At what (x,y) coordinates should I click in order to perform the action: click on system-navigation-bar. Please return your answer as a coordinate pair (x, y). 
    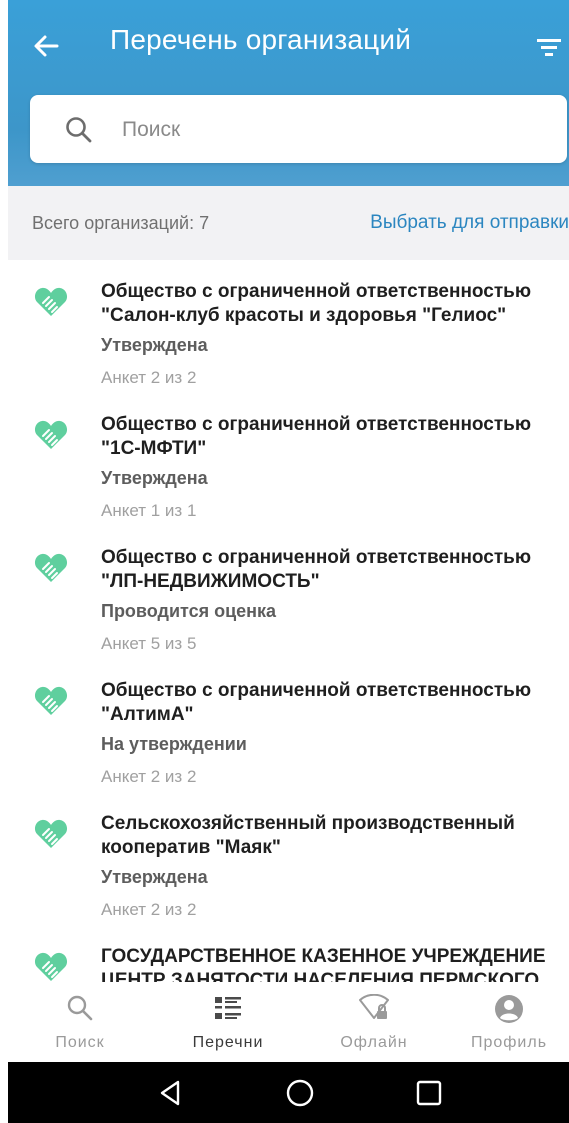
    Looking at the image, I should click on (288, 1092).